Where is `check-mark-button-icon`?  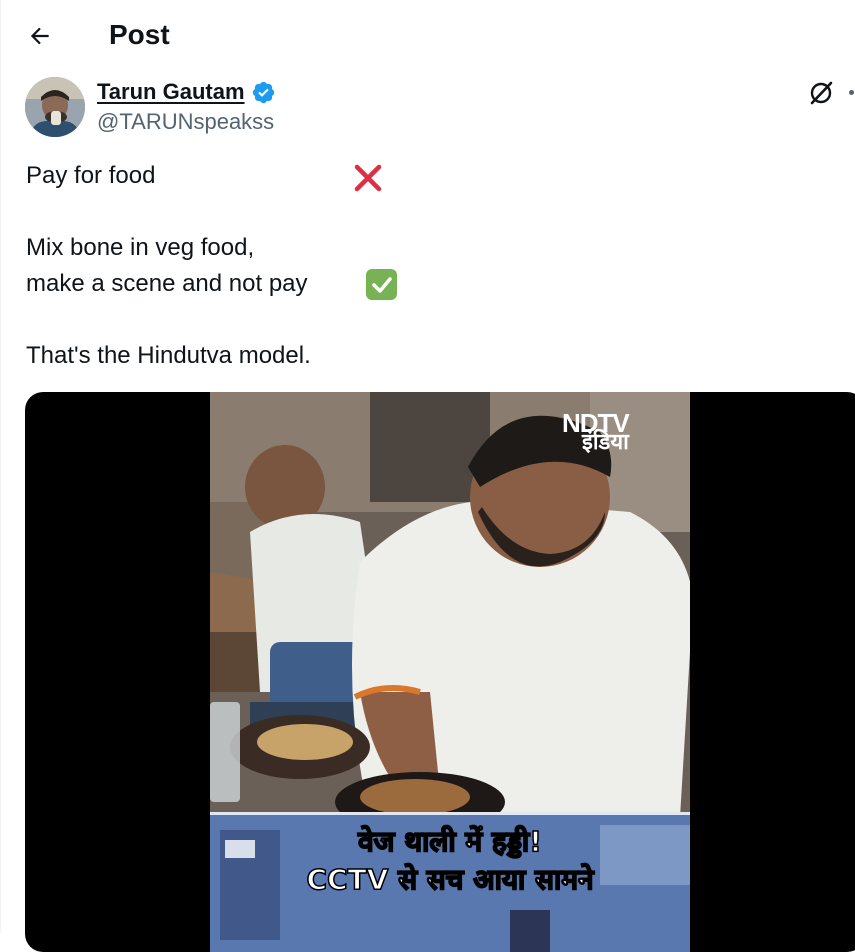
check-mark-button-icon is located at coordinates (381, 284).